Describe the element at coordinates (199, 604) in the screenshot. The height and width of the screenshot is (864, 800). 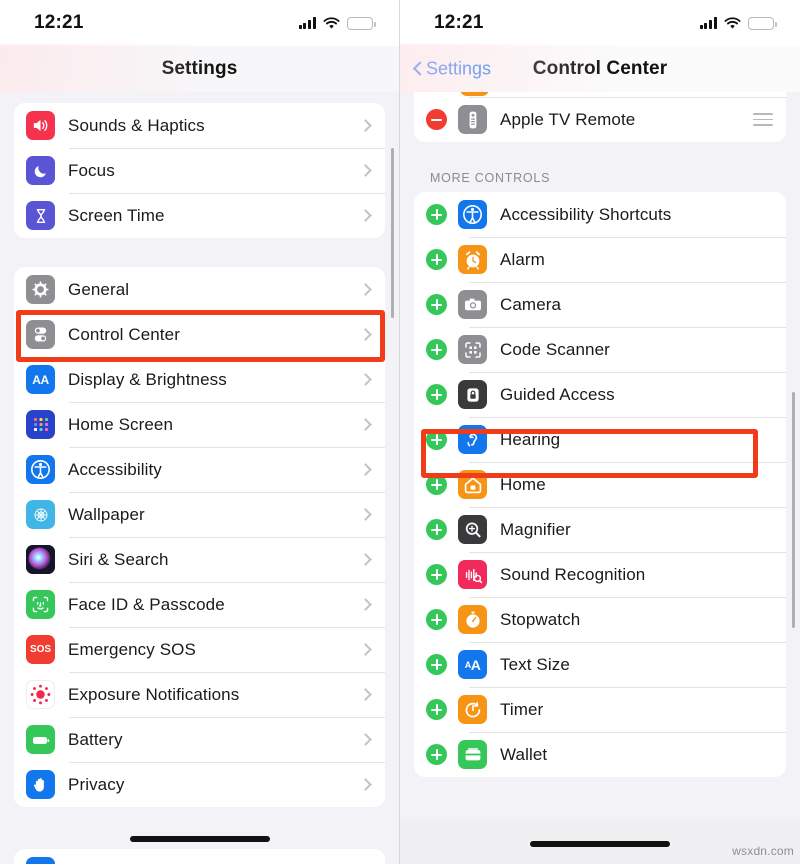
I see `sidebar-item-face-id-passcode: Face ID & Passcode` at that location.